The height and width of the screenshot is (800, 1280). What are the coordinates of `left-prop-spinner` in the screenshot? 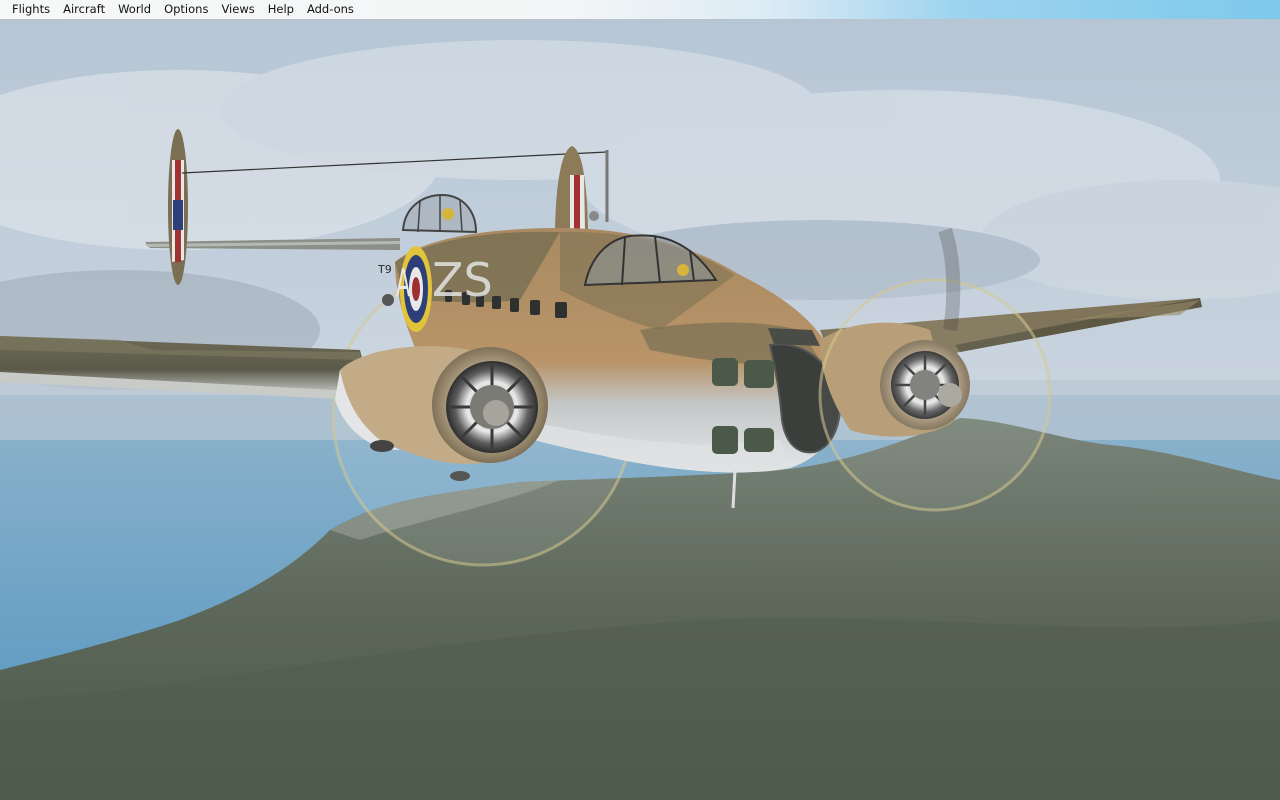 It's located at (496, 413).